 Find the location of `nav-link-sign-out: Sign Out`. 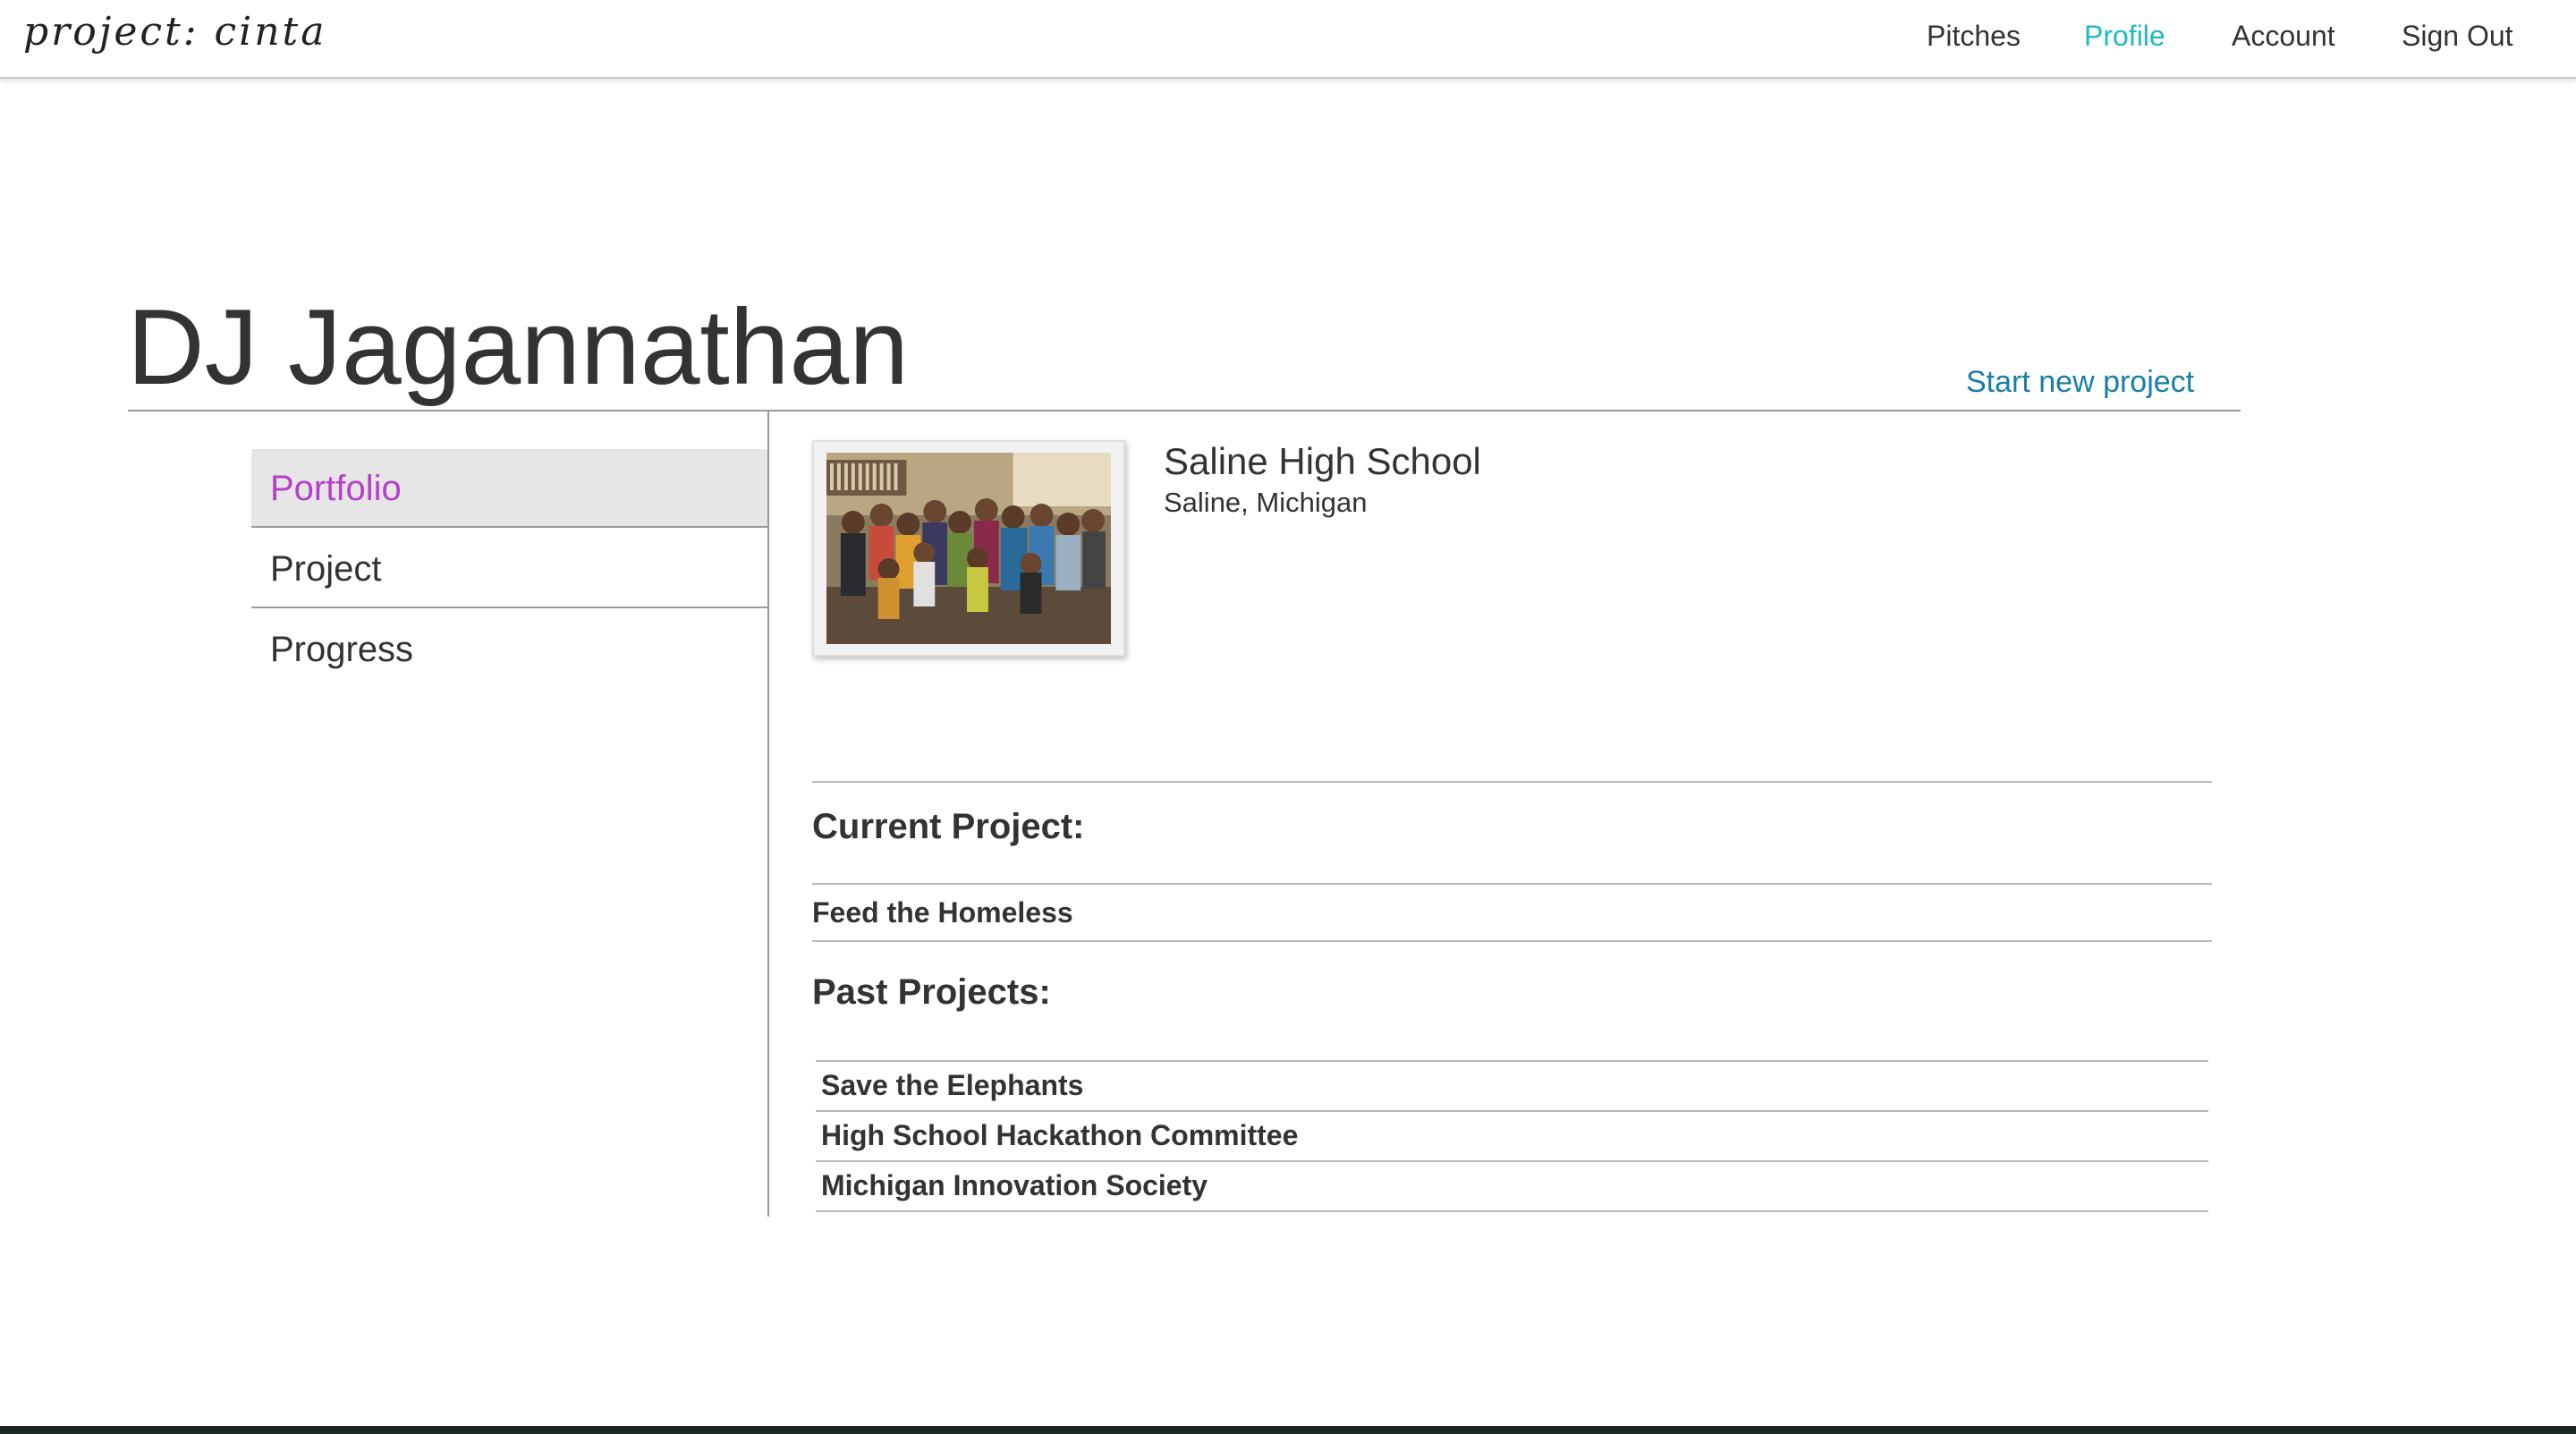

nav-link-sign-out: Sign Out is located at coordinates (2457, 36).